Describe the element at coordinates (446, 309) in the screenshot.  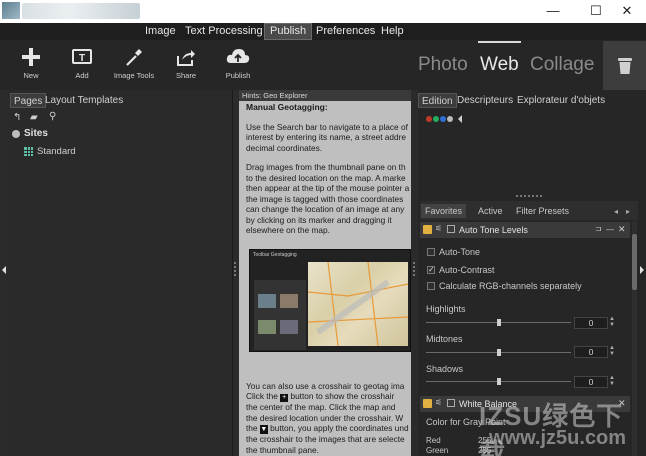
I see `highlights-label: Highlights` at that location.